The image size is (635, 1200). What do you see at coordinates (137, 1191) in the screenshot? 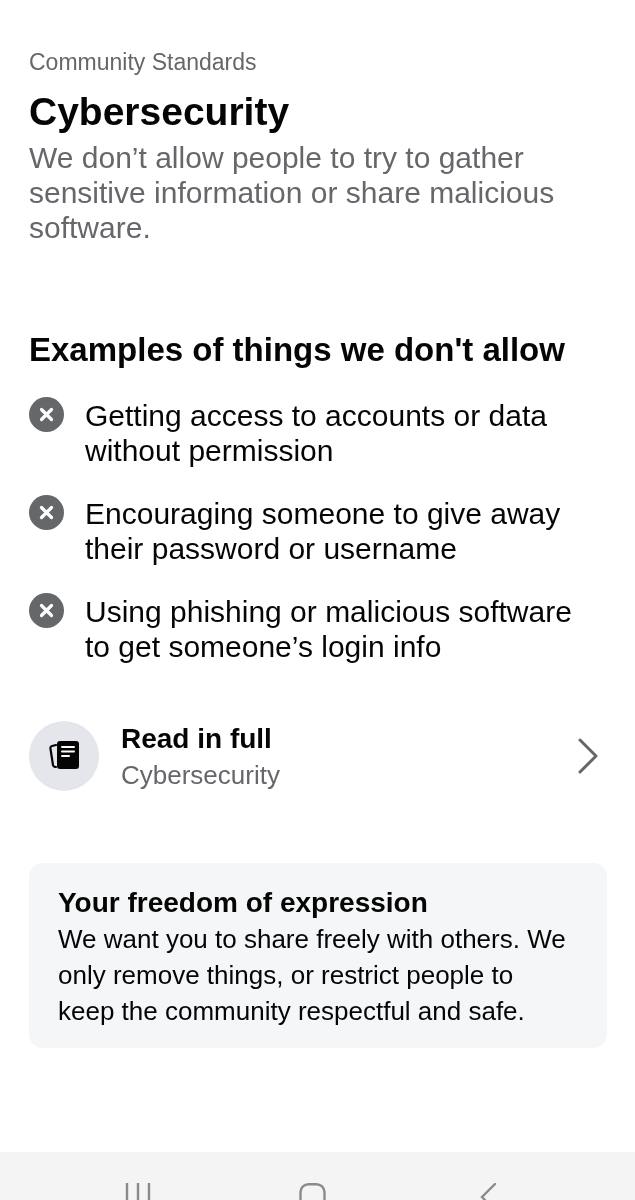
I see `recents-icon` at bounding box center [137, 1191].